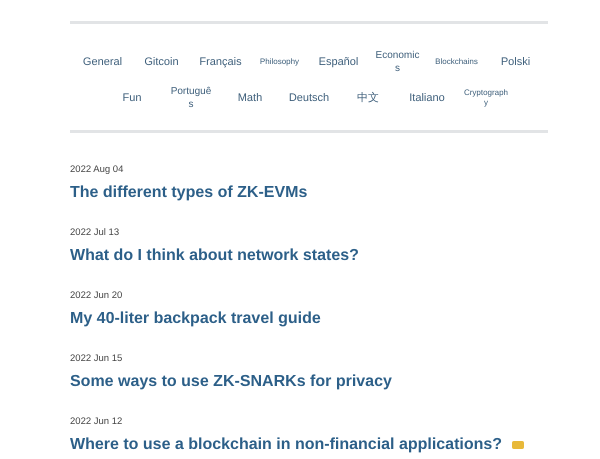 The height and width of the screenshot is (459, 600). What do you see at coordinates (97, 169) in the screenshot?
I see `post-date: 2022 Aug 04` at bounding box center [97, 169].